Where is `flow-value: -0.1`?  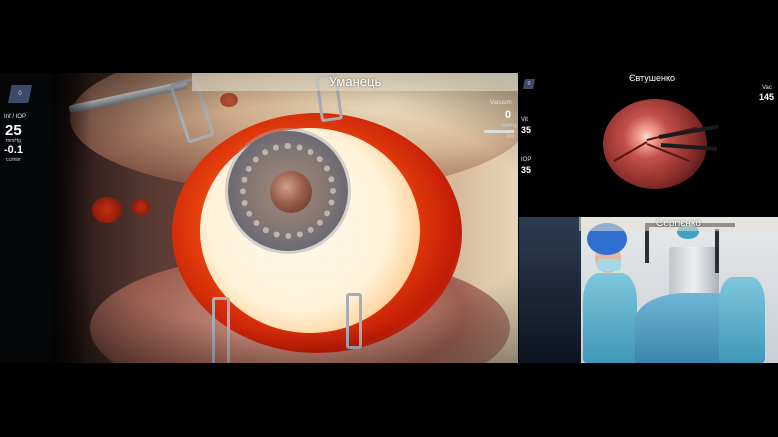
flow-value: -0.1 is located at coordinates (13, 150).